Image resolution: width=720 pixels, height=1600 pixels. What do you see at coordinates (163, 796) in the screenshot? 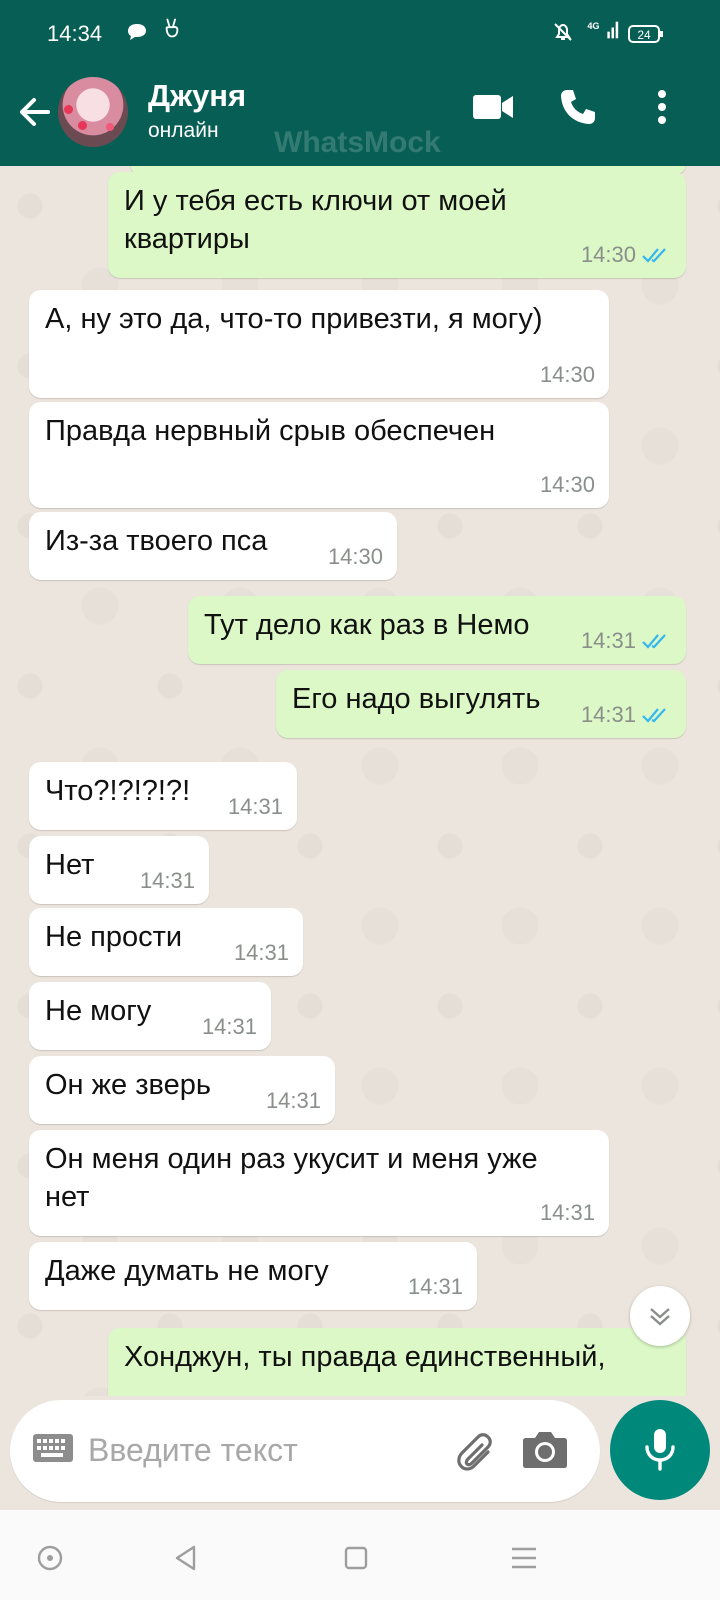
I see `message-bubble-incoming: Что?!?!?!?! 14:31` at bounding box center [163, 796].